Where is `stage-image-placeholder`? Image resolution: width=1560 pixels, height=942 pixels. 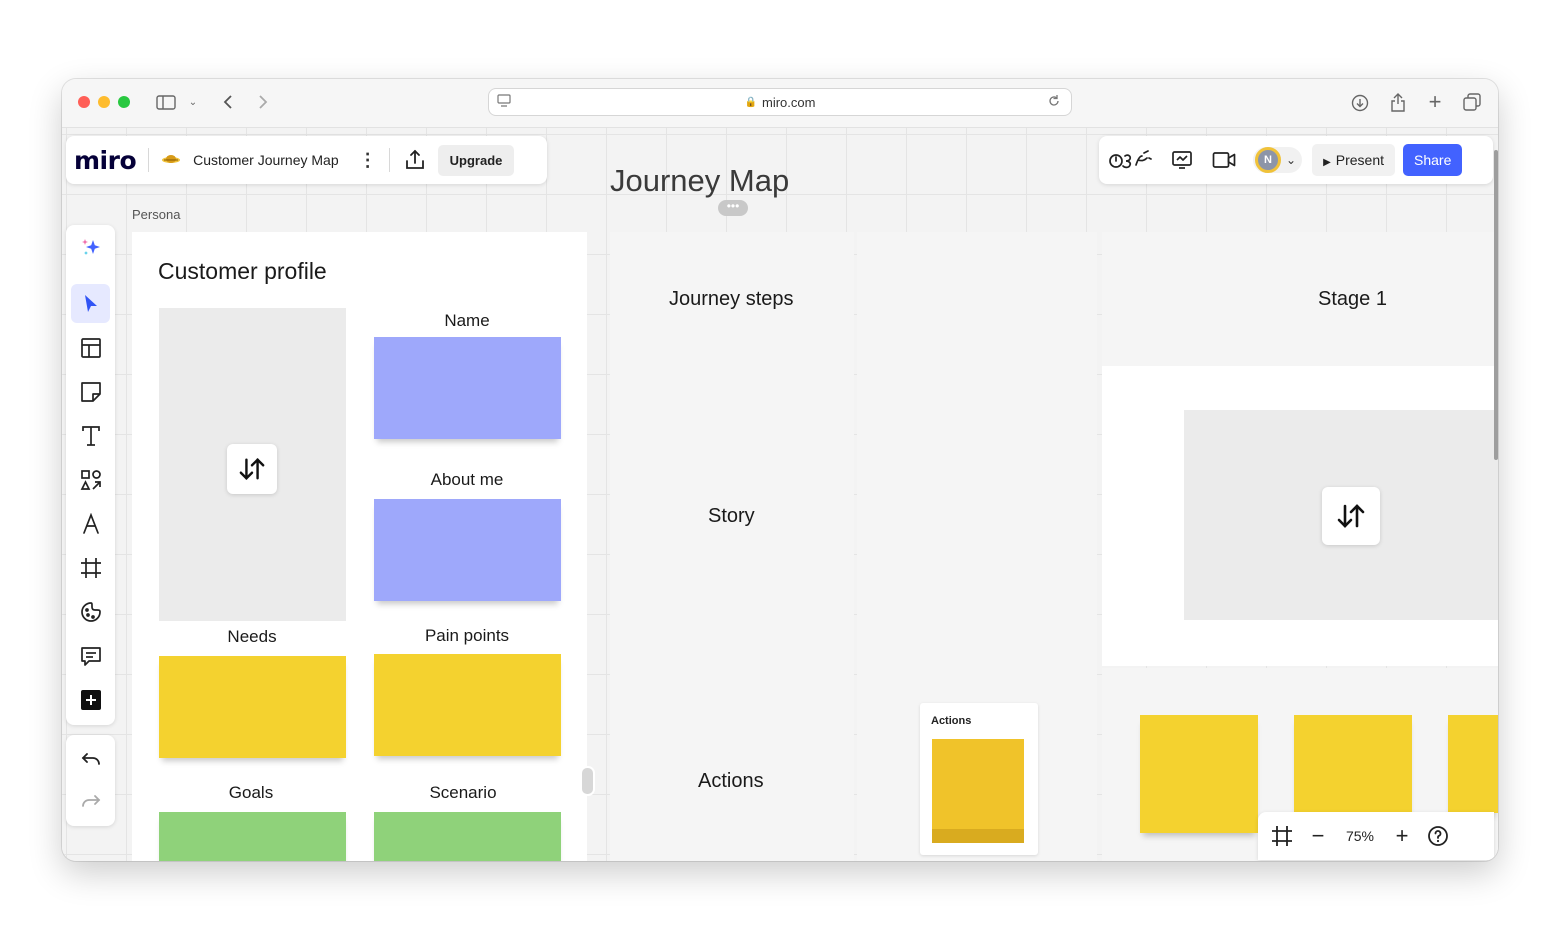 stage-image-placeholder is located at coordinates (1341, 515).